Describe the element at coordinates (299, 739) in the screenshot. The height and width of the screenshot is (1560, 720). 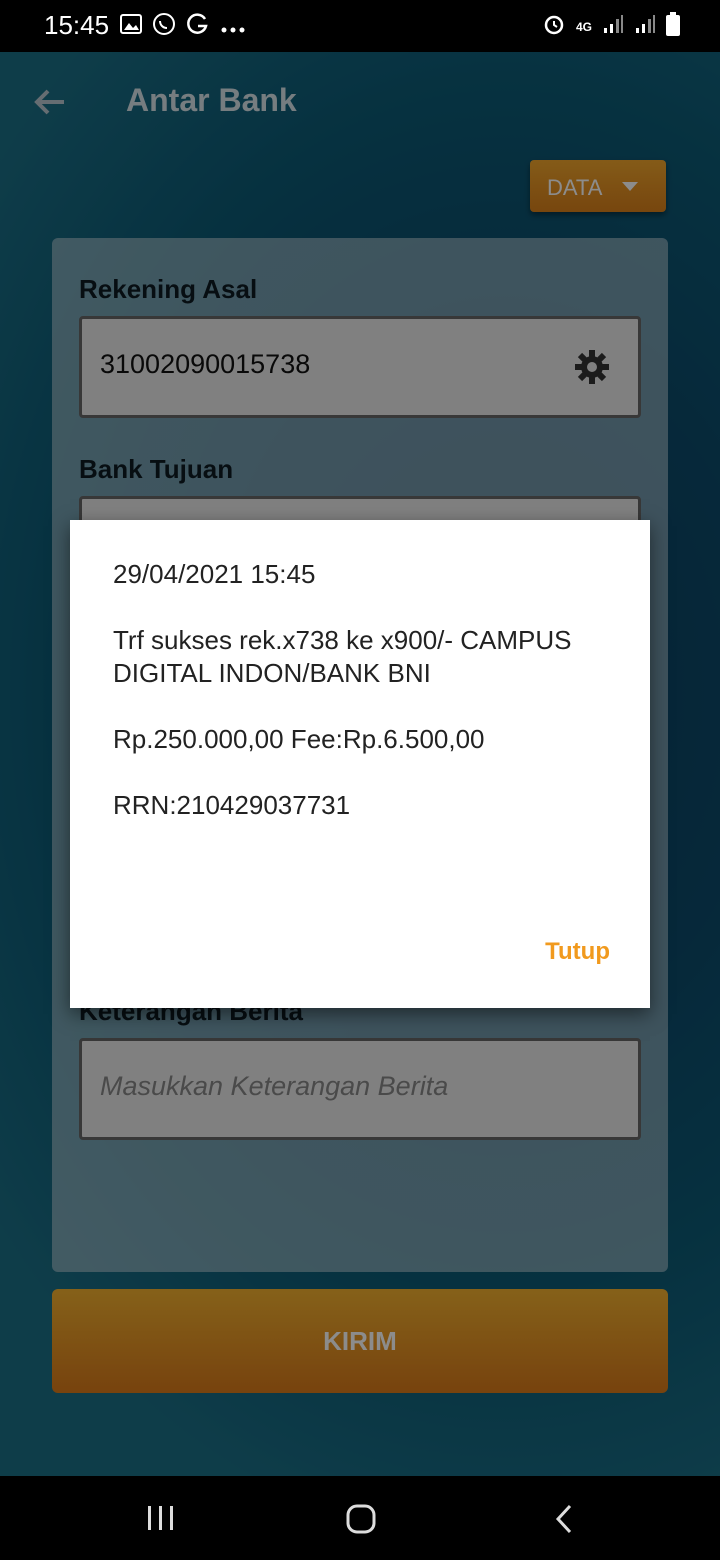
I see `dialog-amount: Rp.250.000,00 Fee:Rp.6.500,00` at that location.